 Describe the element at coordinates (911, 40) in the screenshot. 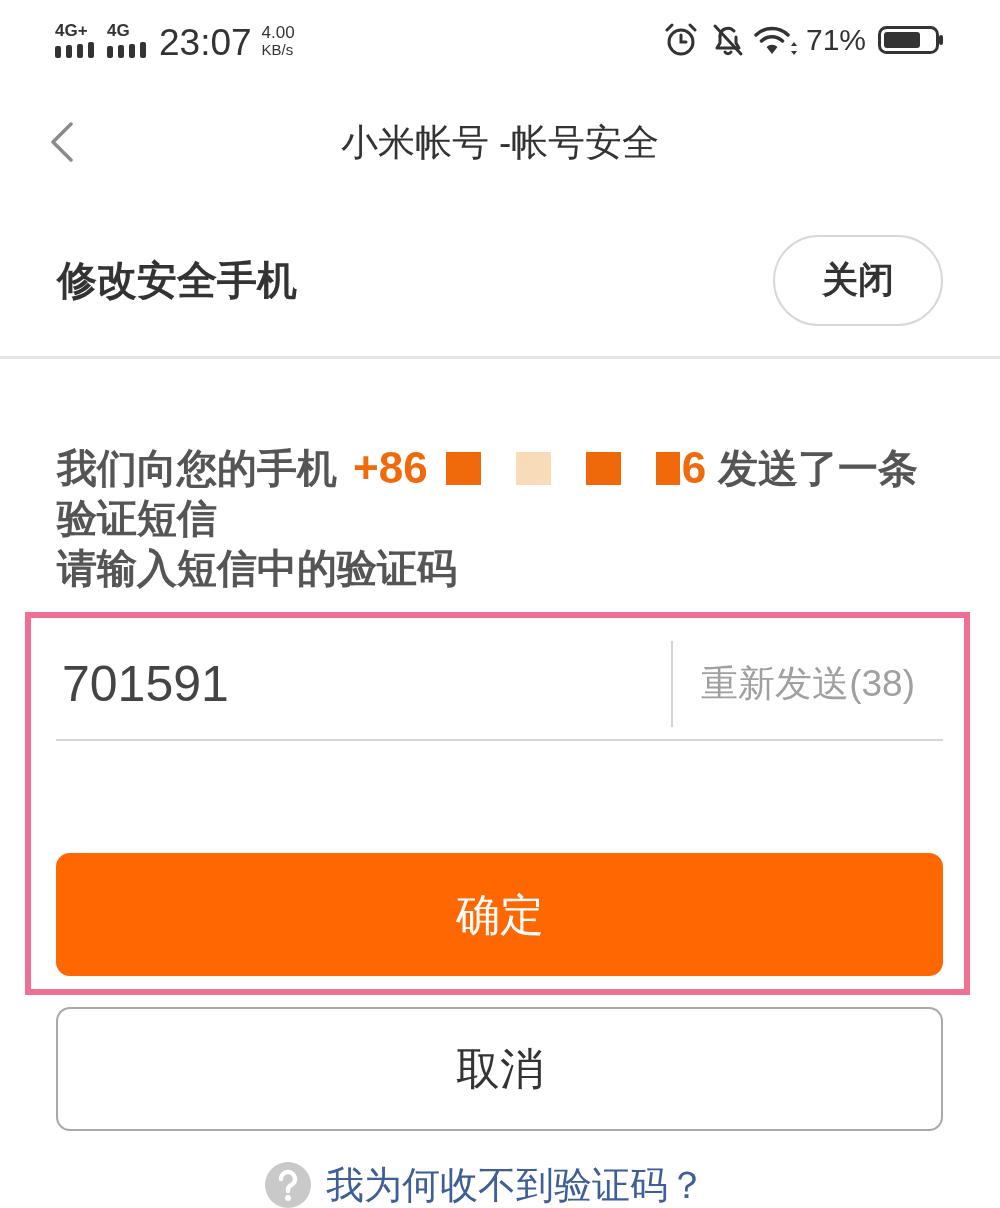

I see `battery-icon` at that location.